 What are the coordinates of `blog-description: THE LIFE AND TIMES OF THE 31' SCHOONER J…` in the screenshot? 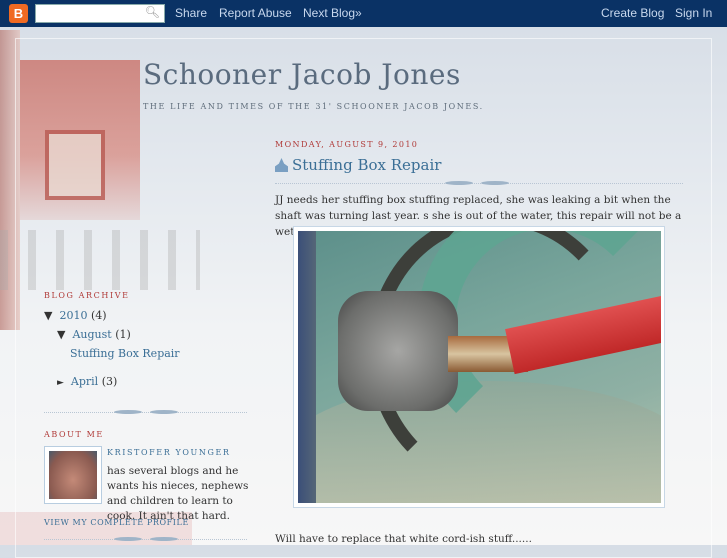 It's located at (313, 106).